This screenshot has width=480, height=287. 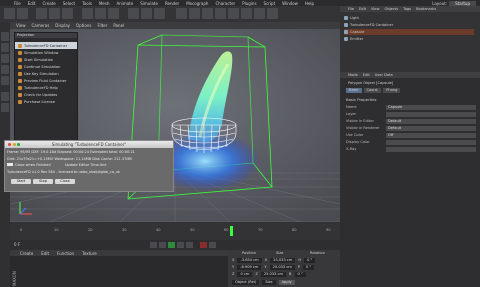 I want to click on light-icon, so click(x=272, y=13).